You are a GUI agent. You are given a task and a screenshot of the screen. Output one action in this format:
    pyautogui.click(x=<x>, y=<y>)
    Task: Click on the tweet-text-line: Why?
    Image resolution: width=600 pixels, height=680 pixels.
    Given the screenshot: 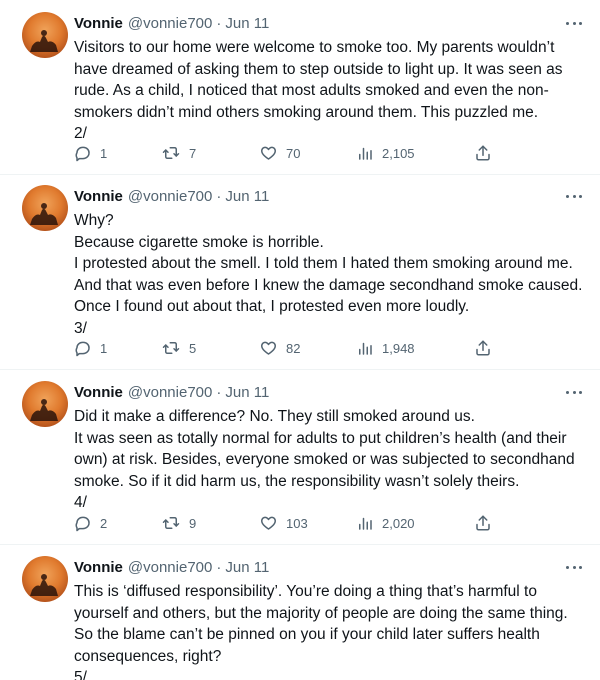 What is the action you would take?
    pyautogui.click(x=94, y=220)
    